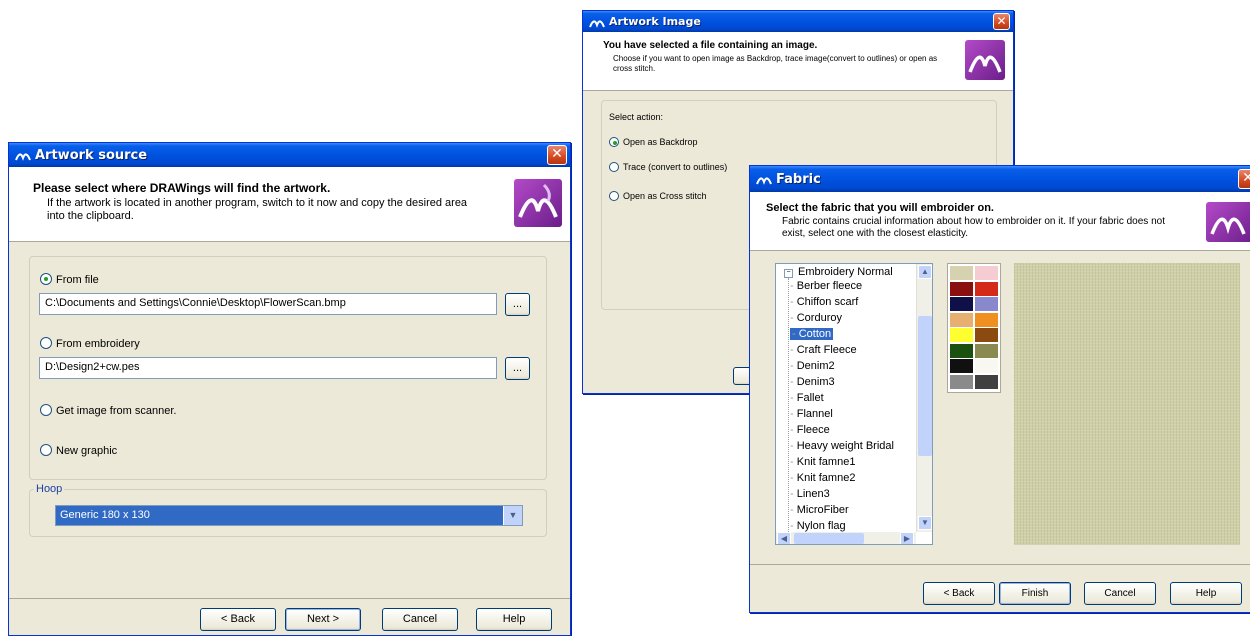  What do you see at coordinates (784, 538) in the screenshot?
I see `scroll-left-icon: ◀` at bounding box center [784, 538].